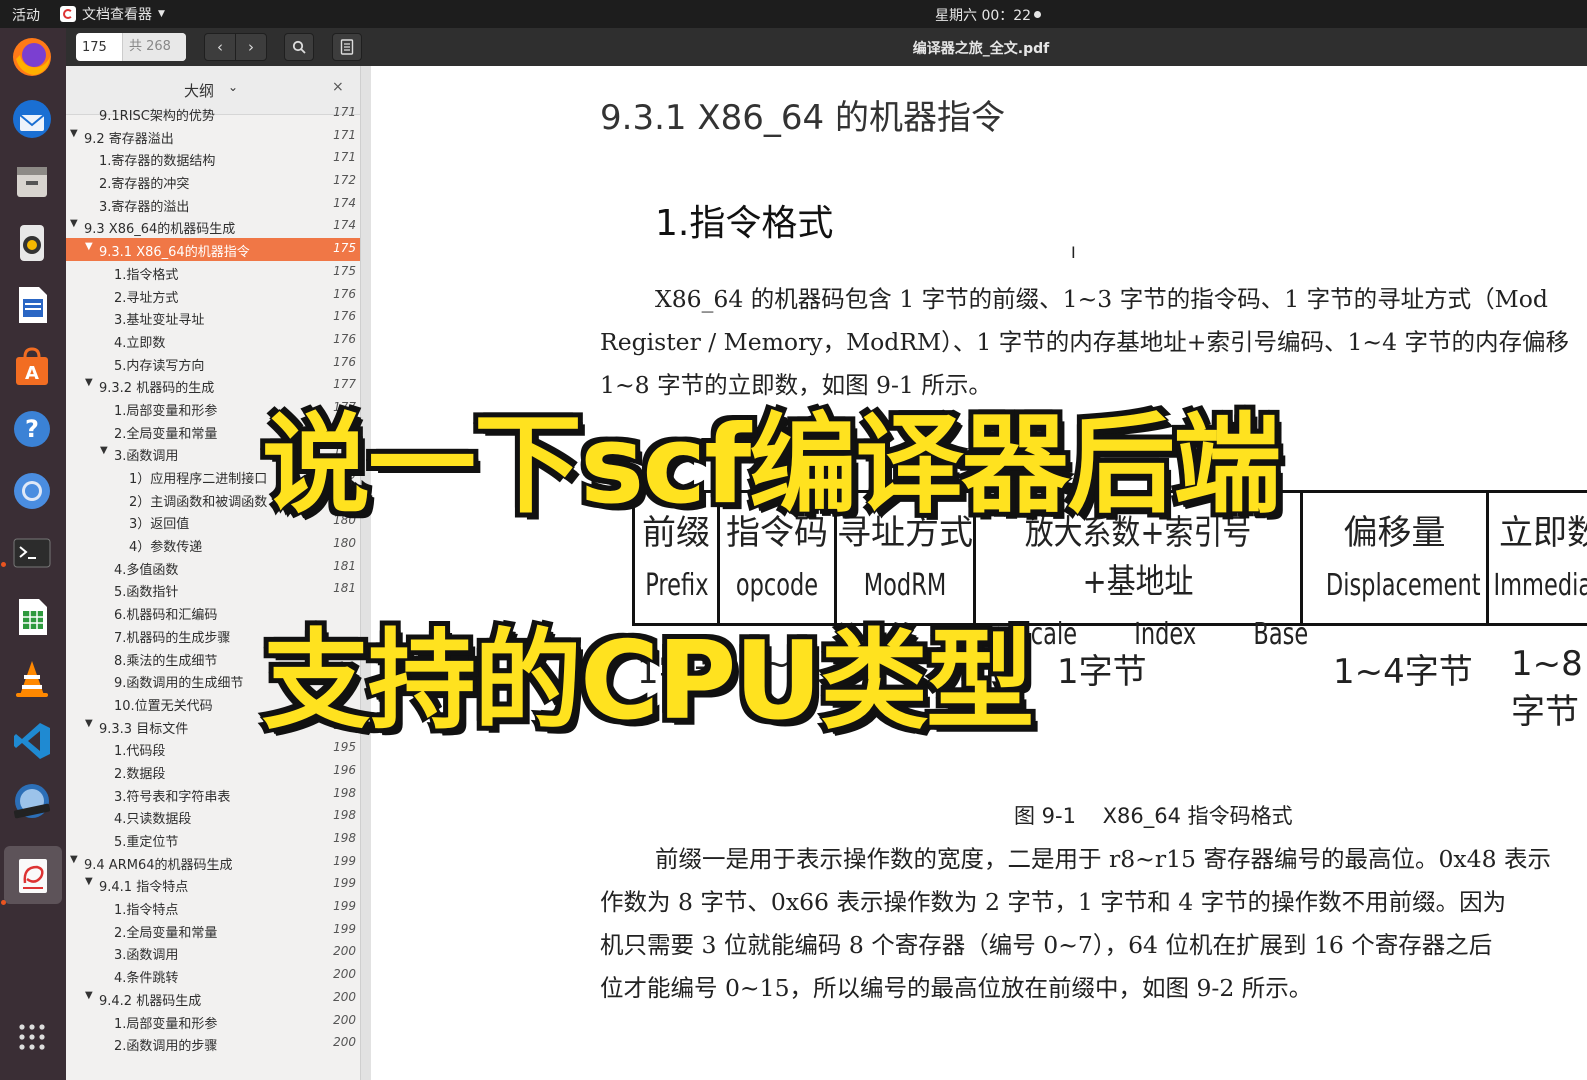 Image resolution: width=1587 pixels, height=1080 pixels. What do you see at coordinates (213, 862) in the screenshot?
I see `outline-item: ▼ 9.4 ARM64的机器码生成 199` at bounding box center [213, 862].